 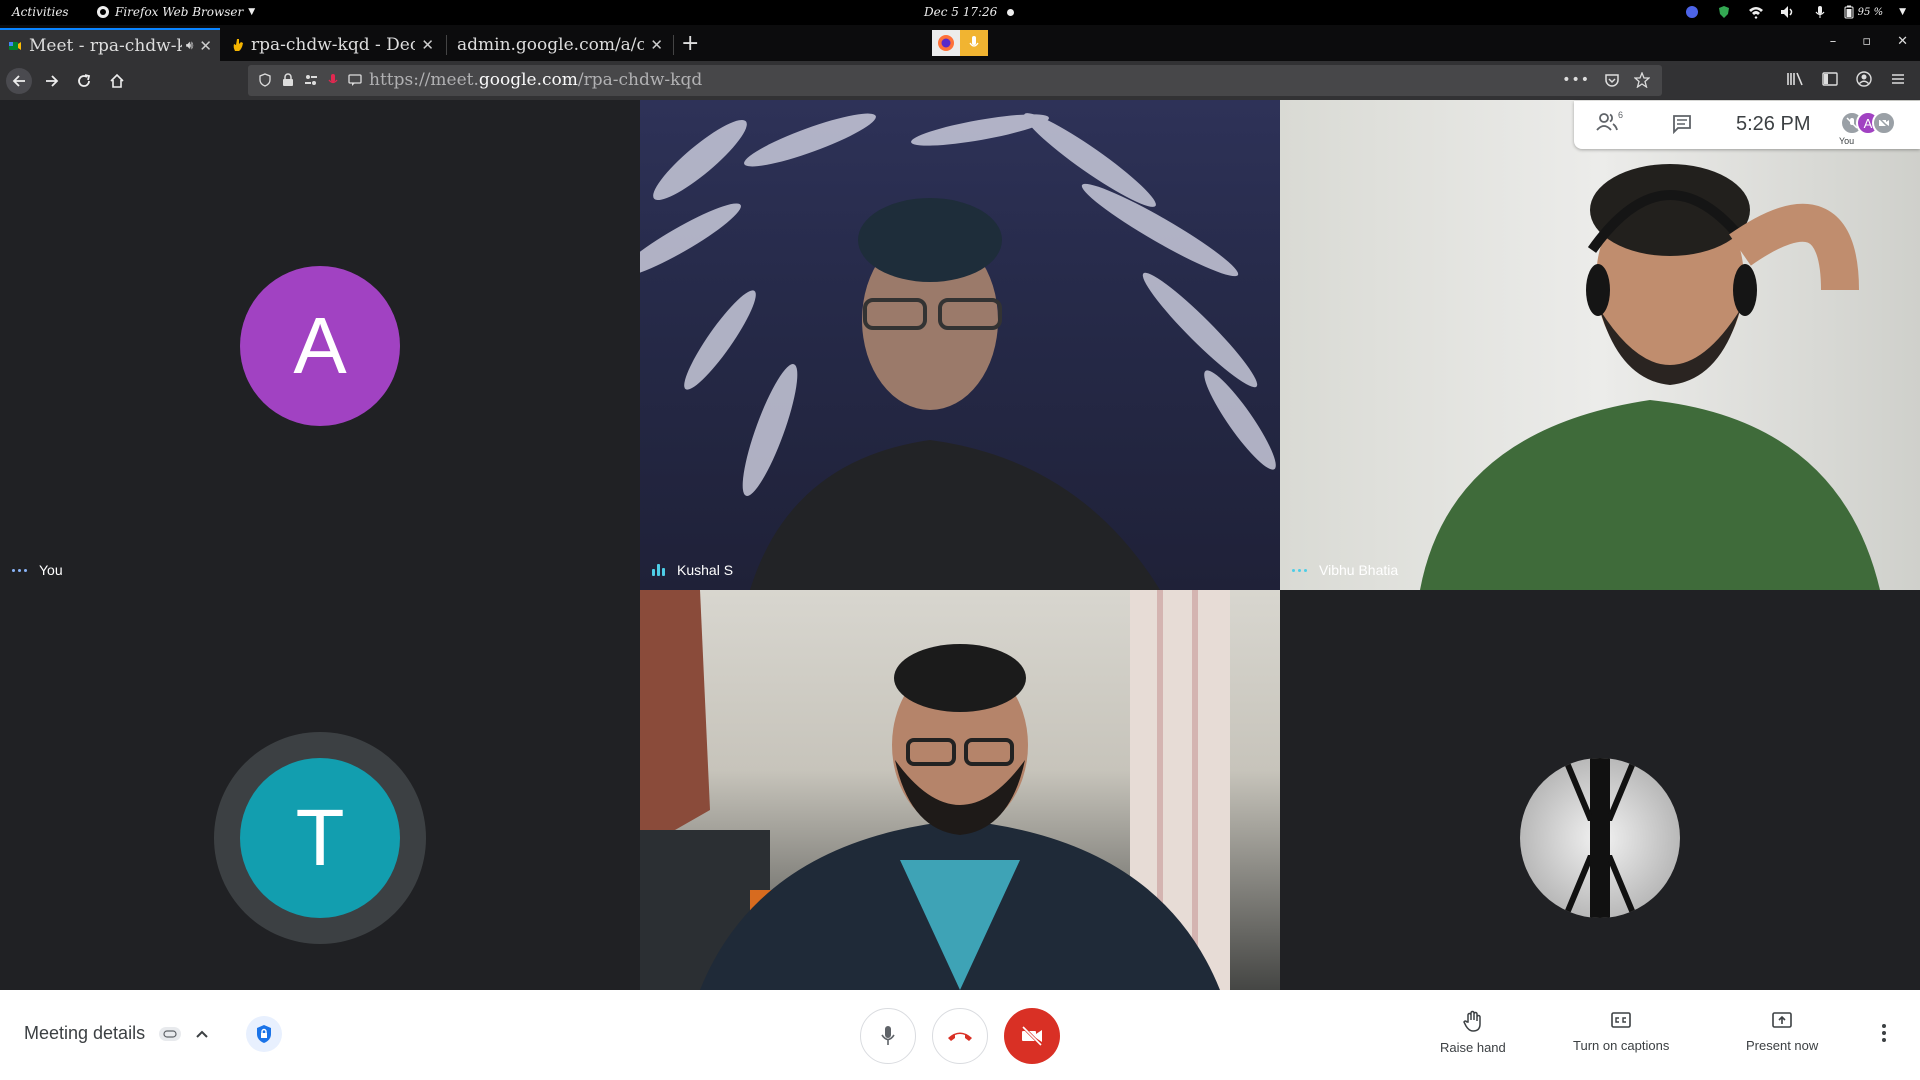 What do you see at coordinates (640, 80) in the screenshot?
I see `url-path: /rpa-chdw-kqd` at bounding box center [640, 80].